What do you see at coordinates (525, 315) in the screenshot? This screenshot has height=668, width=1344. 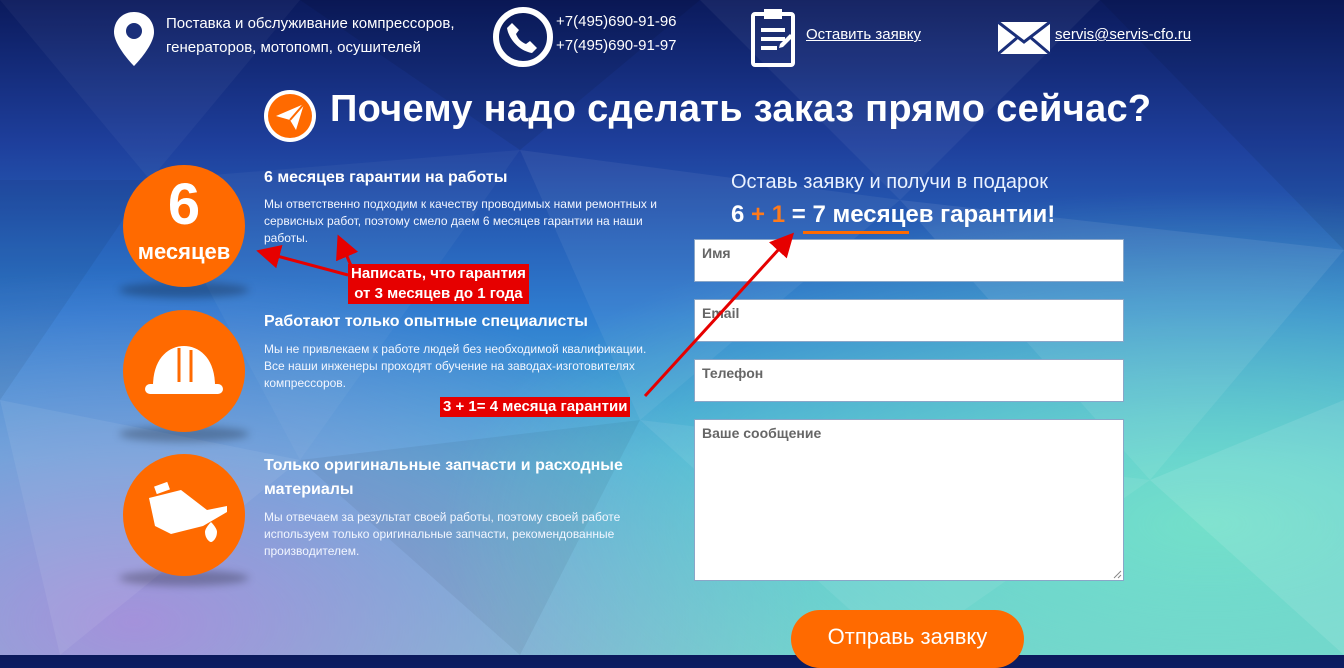 I see `annotation-arrows` at bounding box center [525, 315].